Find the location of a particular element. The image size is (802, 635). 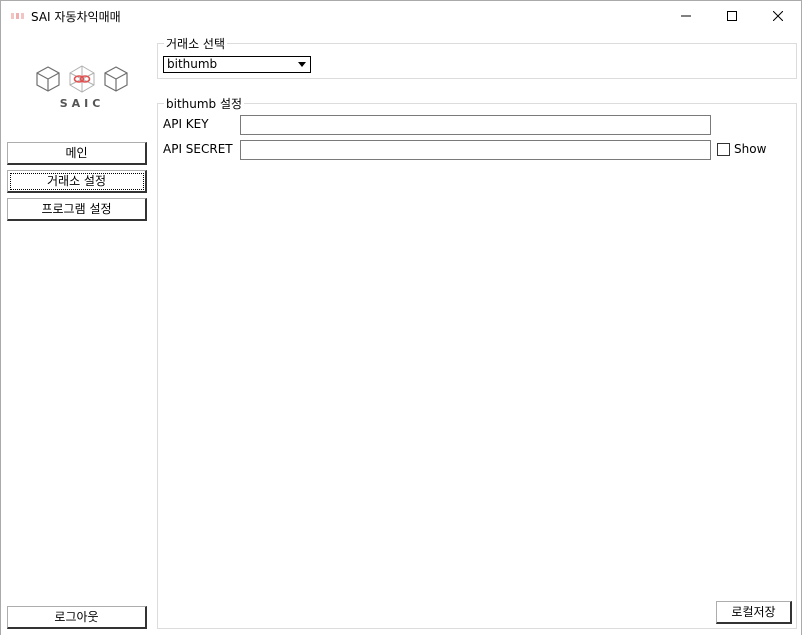

minimize-button is located at coordinates (686, 16).